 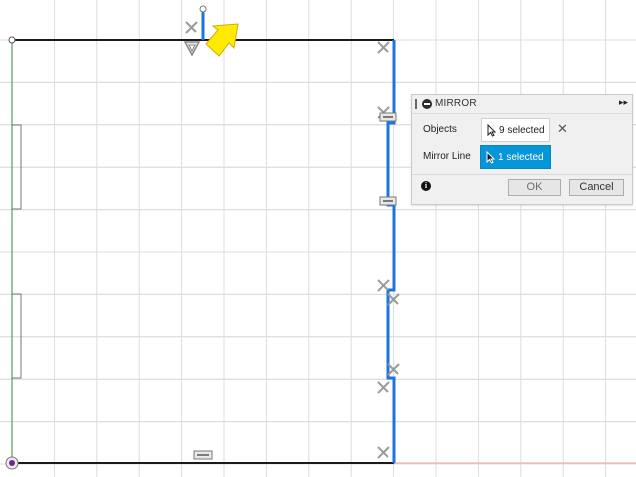 I want to click on info-icon: i, so click(x=426, y=186).